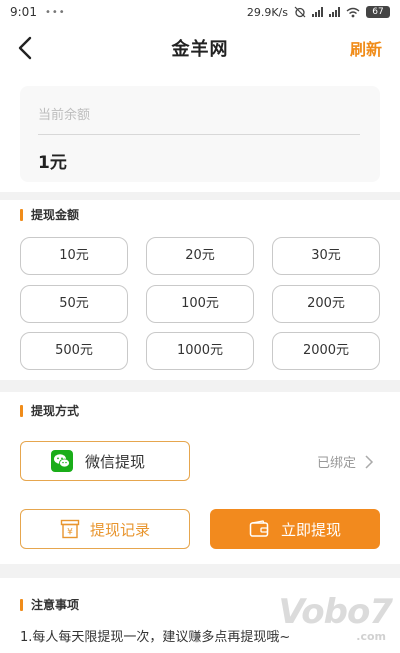 This screenshot has height=653, width=400. I want to click on wechat-withdraw-button: 微信提现, so click(105, 461).